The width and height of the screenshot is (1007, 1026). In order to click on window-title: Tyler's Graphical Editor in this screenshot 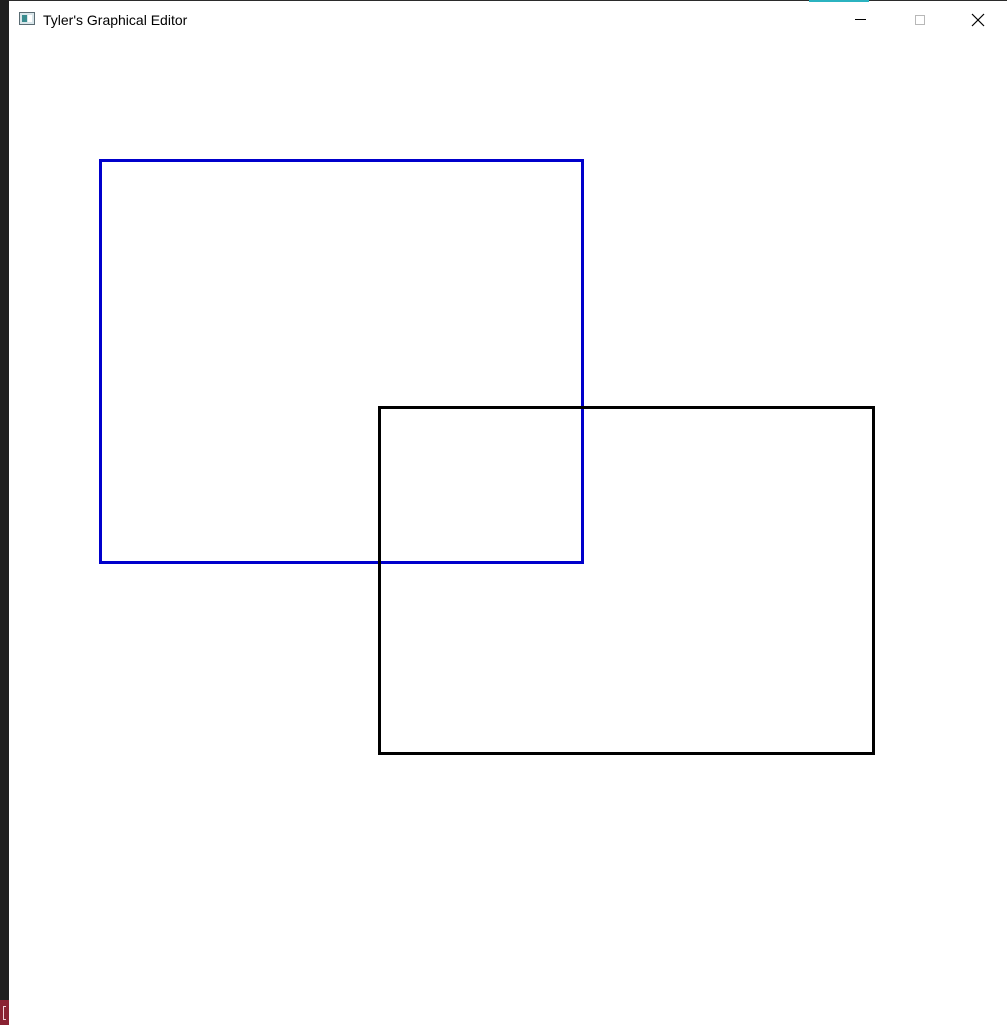, I will do `click(115, 20)`.